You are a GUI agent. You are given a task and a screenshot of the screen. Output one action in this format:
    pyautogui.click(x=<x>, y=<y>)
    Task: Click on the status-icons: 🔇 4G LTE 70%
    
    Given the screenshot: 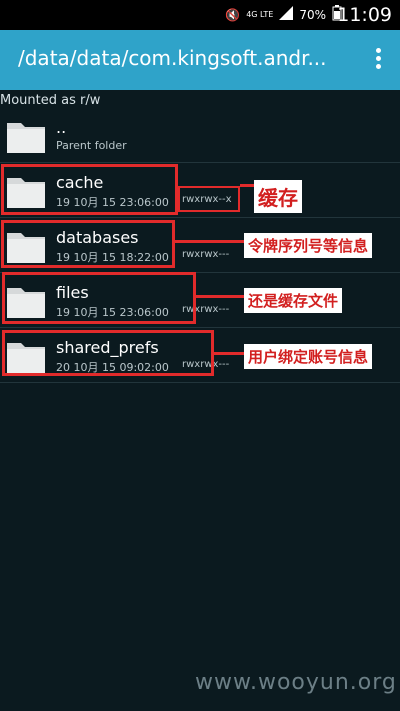 What is the action you would take?
    pyautogui.click(x=283, y=14)
    